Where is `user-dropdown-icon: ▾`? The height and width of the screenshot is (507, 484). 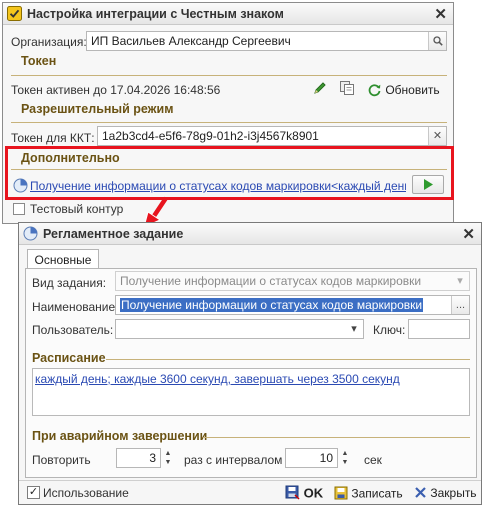
user-dropdown-icon: ▾ is located at coordinates (354, 329).